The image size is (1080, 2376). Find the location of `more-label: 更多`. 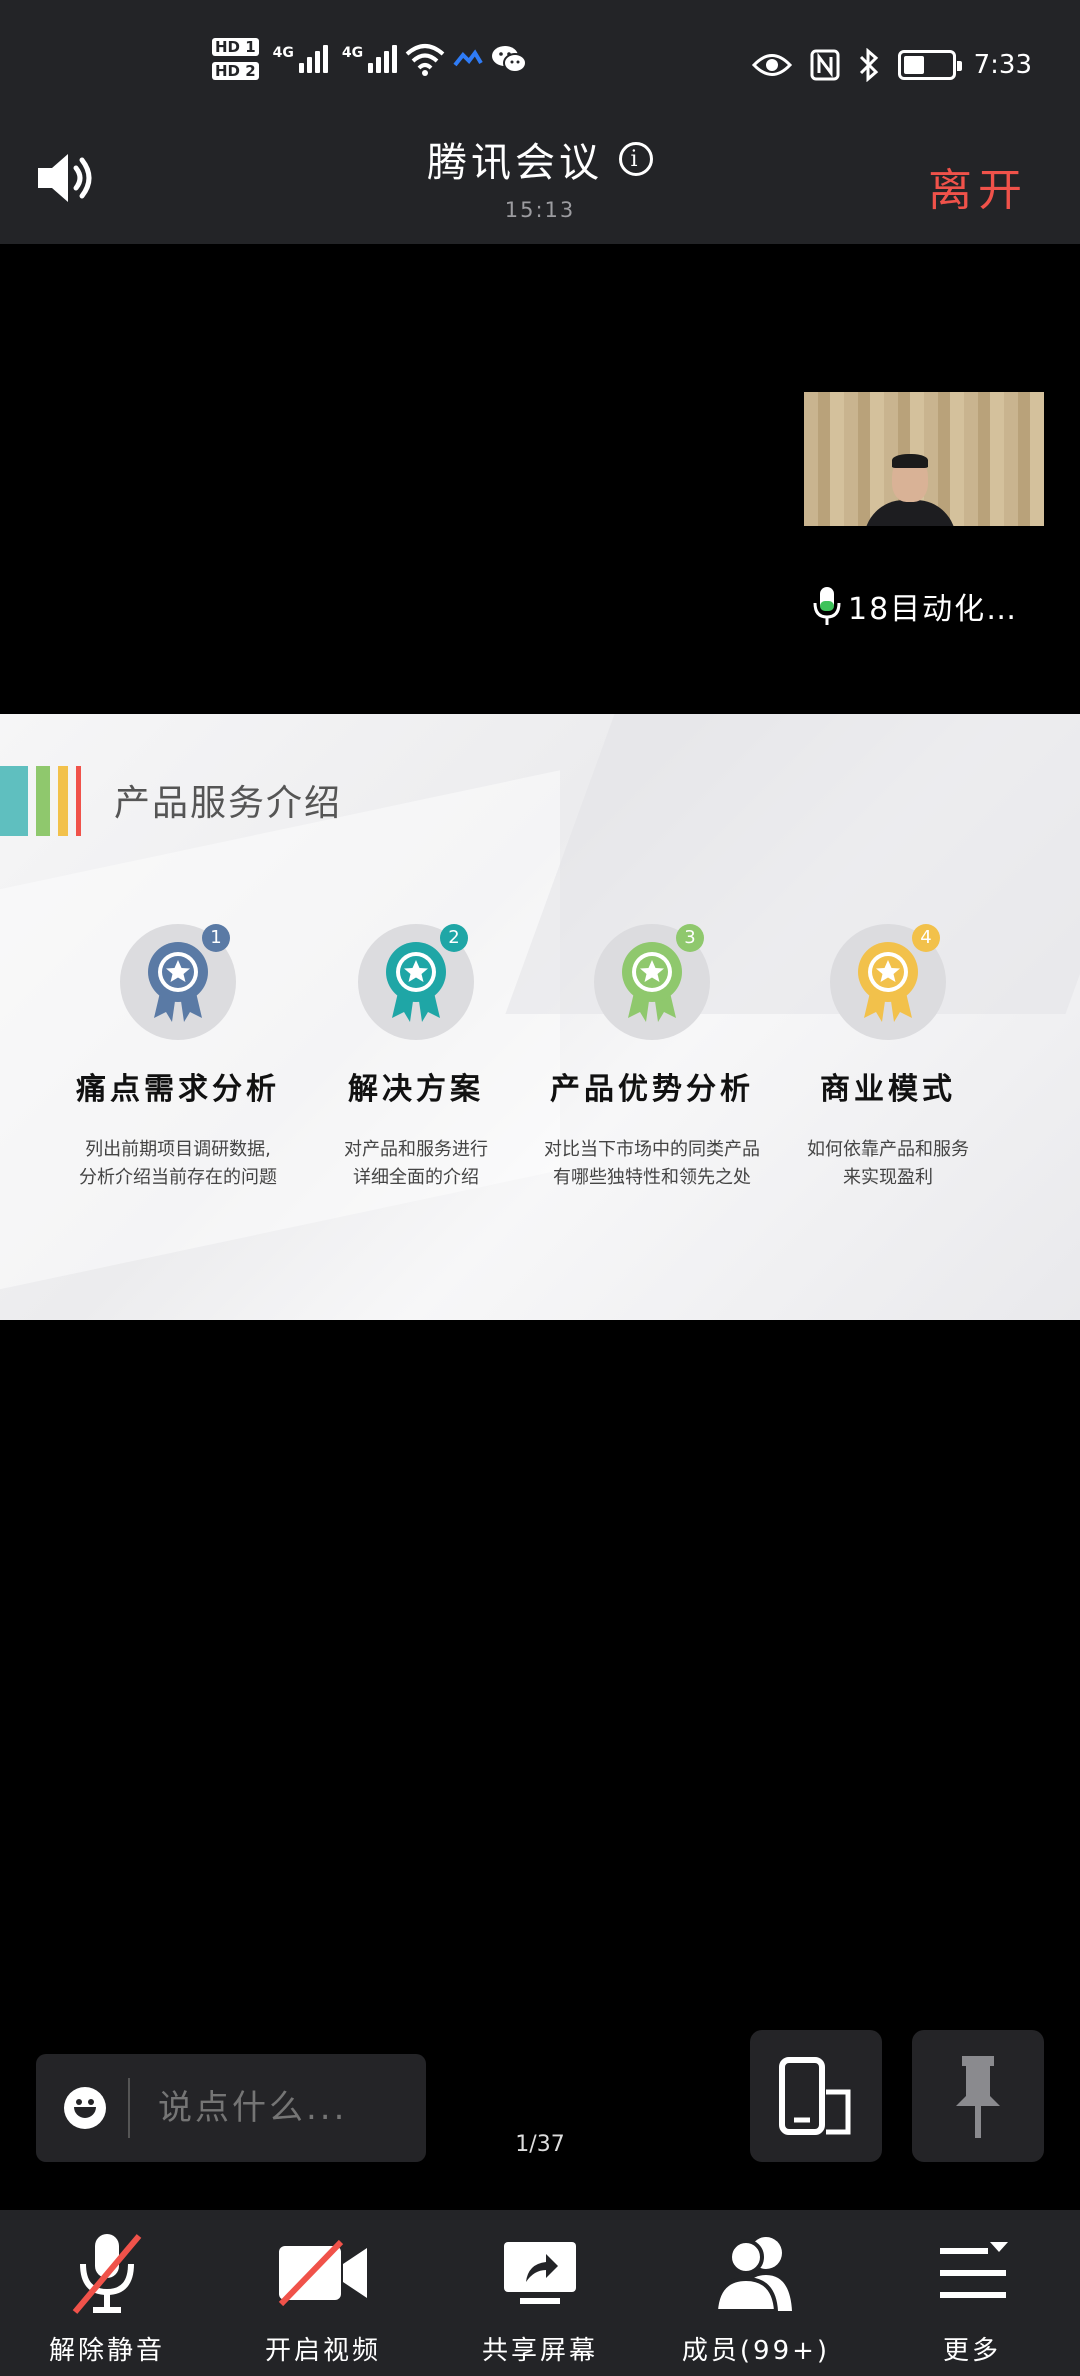

more-label: 更多 is located at coordinates (971, 2351).